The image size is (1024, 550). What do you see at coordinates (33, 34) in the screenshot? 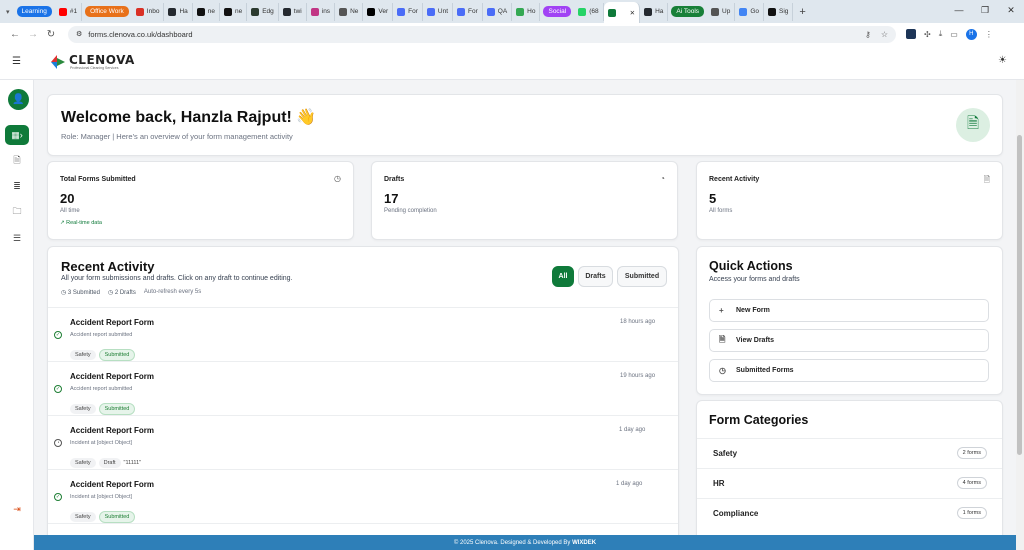
I see `forward-icon: →` at bounding box center [33, 34].